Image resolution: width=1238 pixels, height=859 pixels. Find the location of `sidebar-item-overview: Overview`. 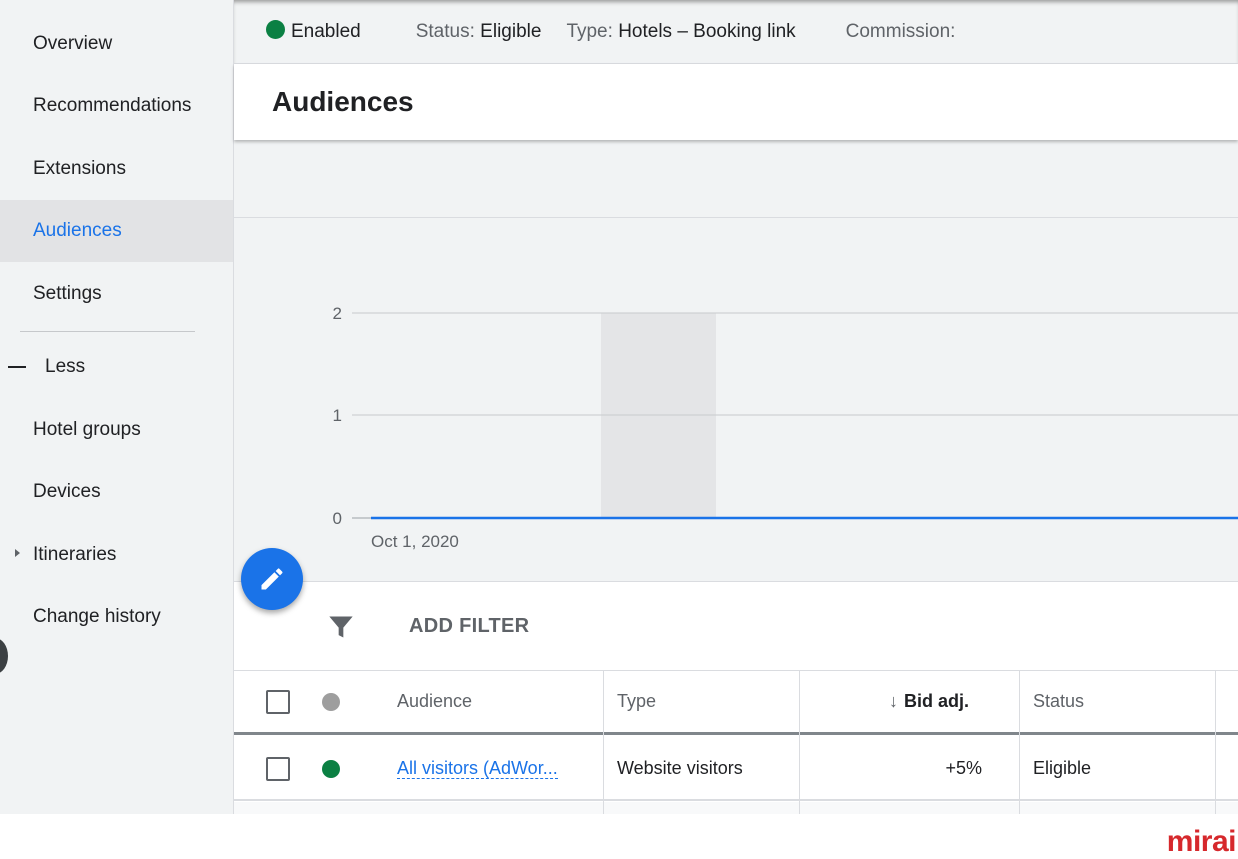

sidebar-item-overview: Overview is located at coordinates (116, 44).